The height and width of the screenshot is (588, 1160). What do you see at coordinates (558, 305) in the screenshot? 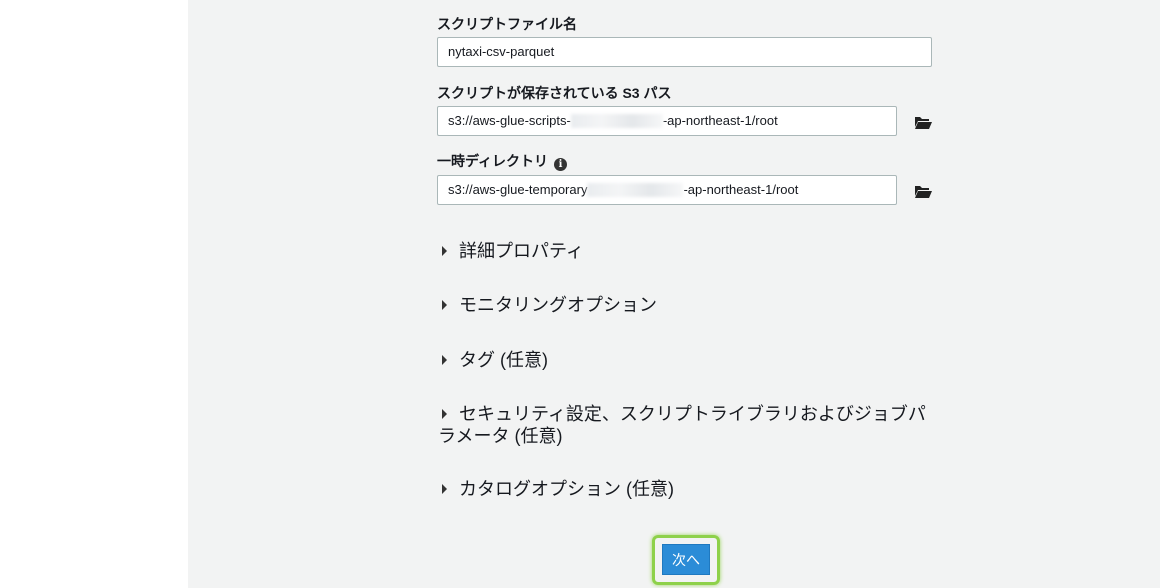
I see `section-label: モニタリングオプション` at bounding box center [558, 305].